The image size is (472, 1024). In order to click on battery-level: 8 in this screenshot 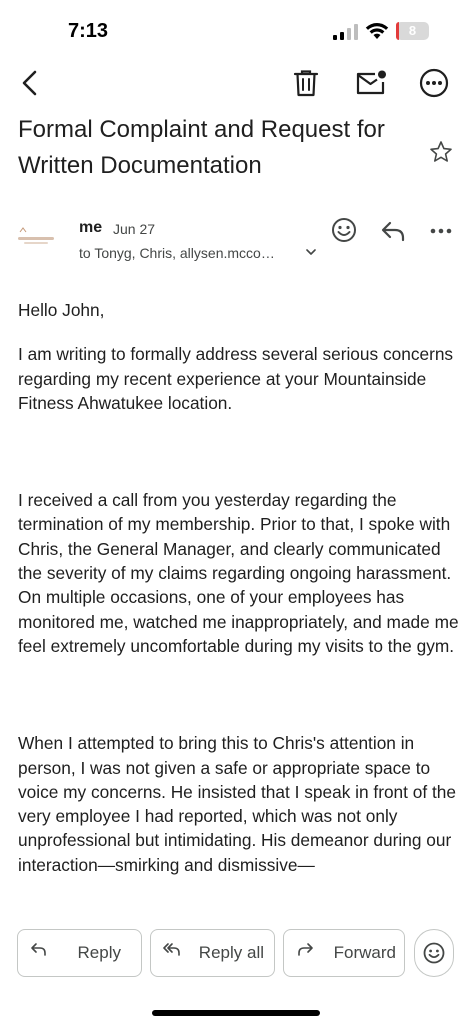, I will do `click(412, 30)`.